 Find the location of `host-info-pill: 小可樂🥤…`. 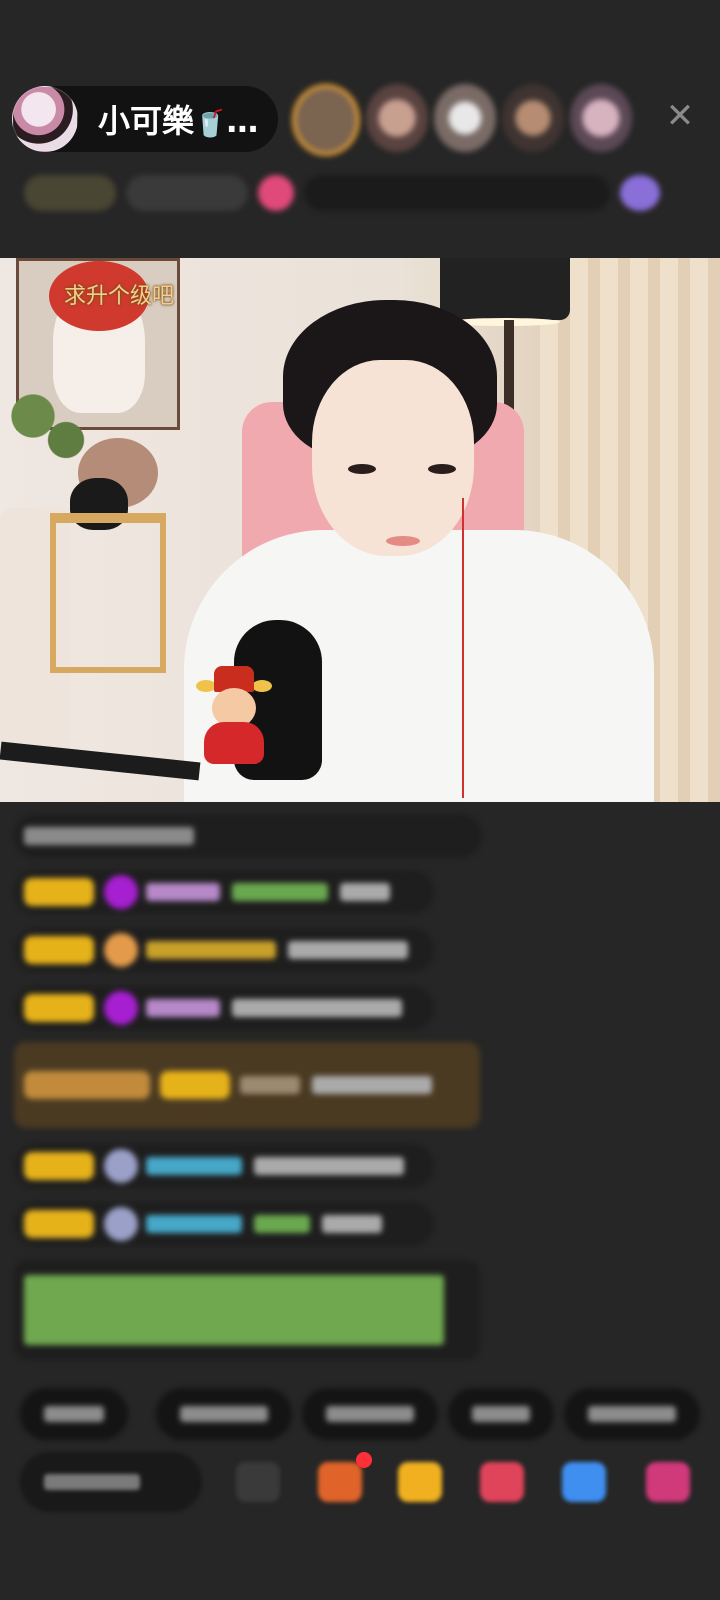

host-info-pill: 小可樂🥤… is located at coordinates (145, 119).